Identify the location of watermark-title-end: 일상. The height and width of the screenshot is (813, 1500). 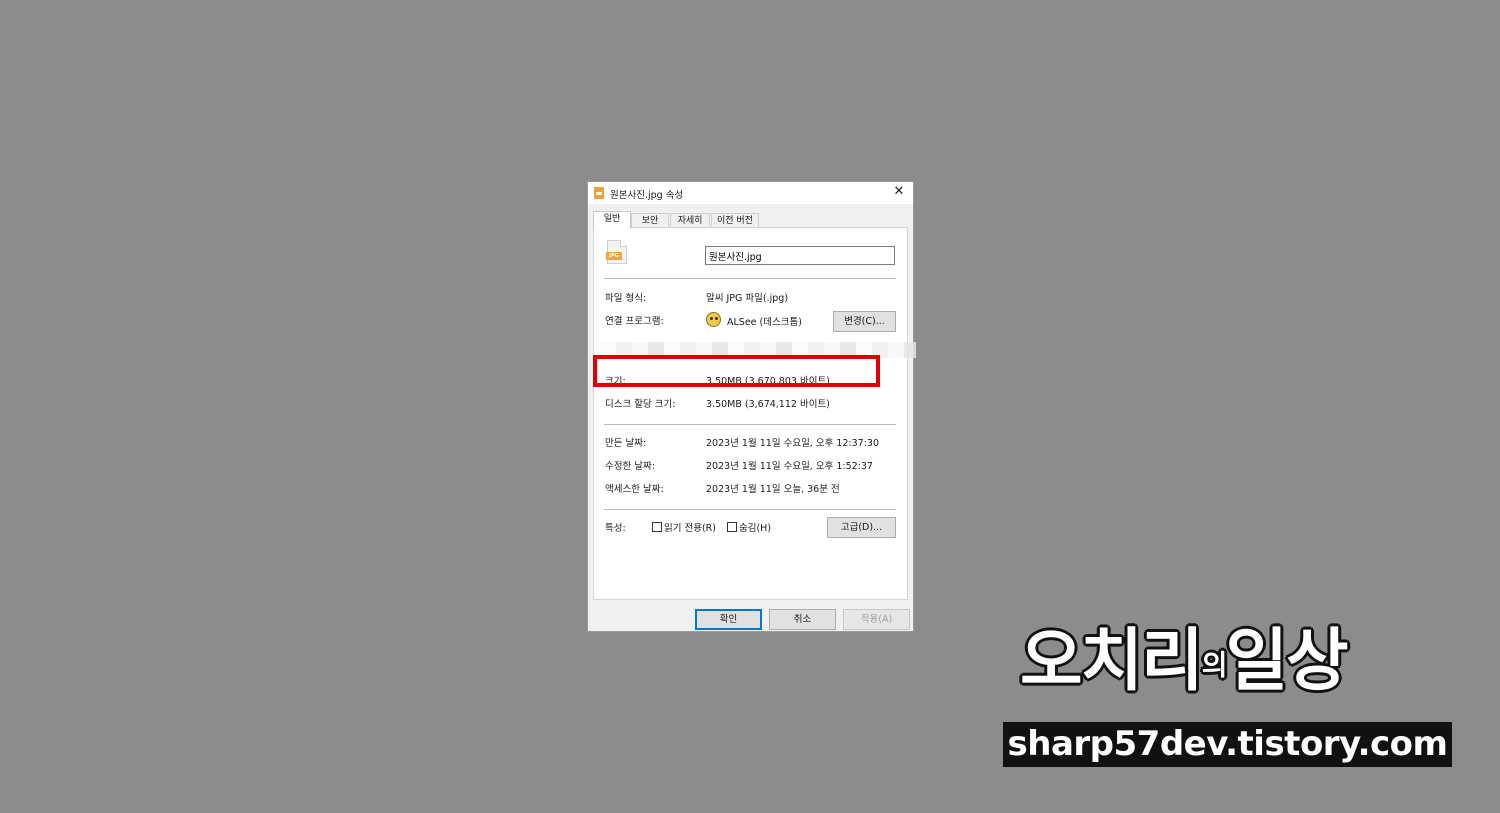
(1286, 661).